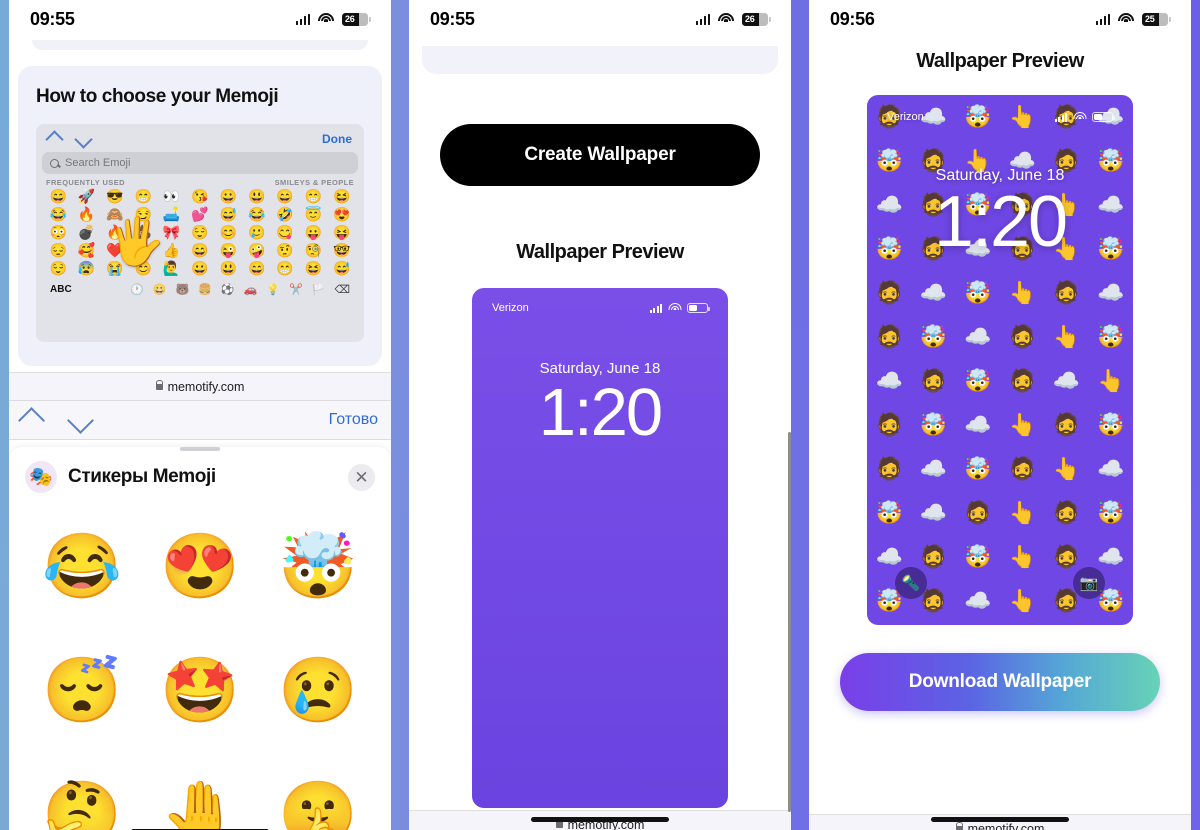 This screenshot has height=830, width=1200. I want to click on emoji-key: 🤓, so click(342, 250).